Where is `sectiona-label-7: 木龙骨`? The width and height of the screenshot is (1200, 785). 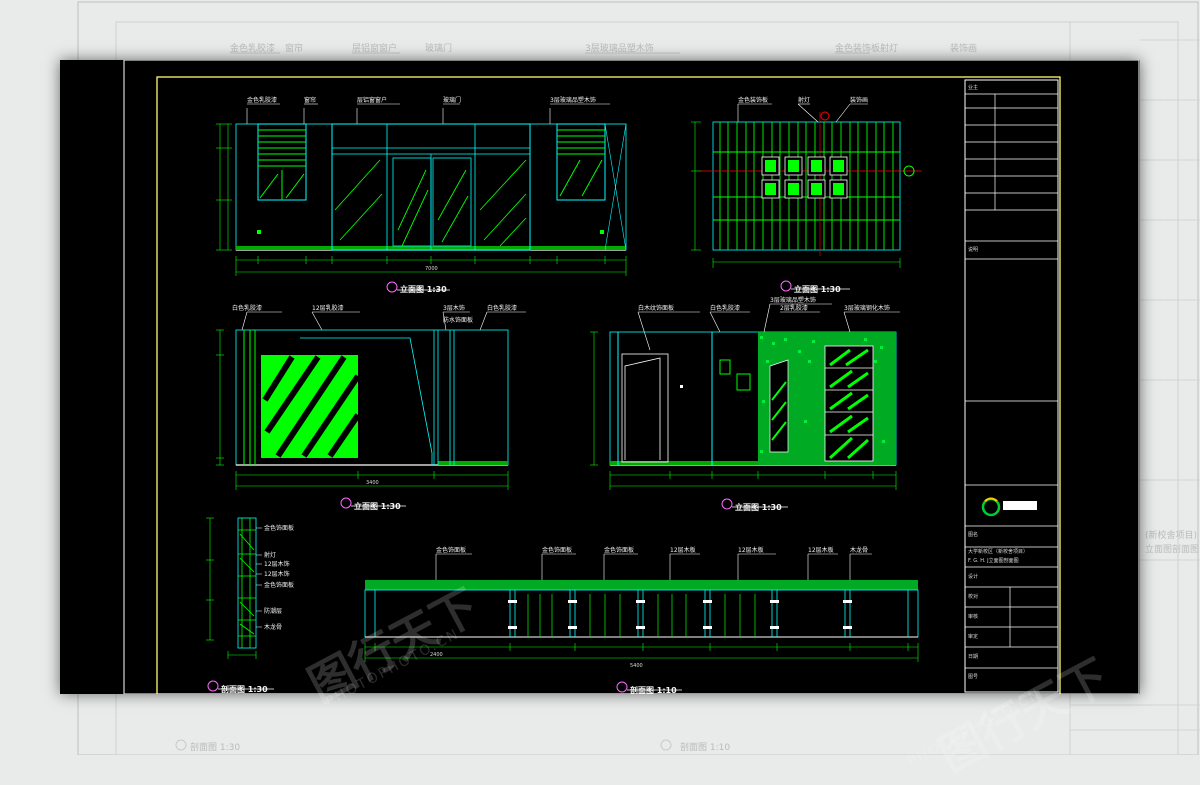 sectiona-label-7: 木龙骨 is located at coordinates (273, 627).